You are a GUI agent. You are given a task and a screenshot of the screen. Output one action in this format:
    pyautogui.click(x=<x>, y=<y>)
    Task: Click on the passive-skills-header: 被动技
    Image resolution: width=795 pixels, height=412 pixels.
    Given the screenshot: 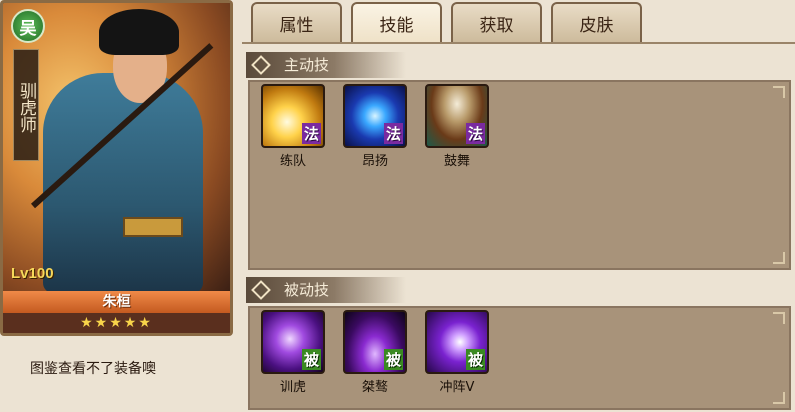 What is the action you would take?
    pyautogui.click(x=326, y=290)
    